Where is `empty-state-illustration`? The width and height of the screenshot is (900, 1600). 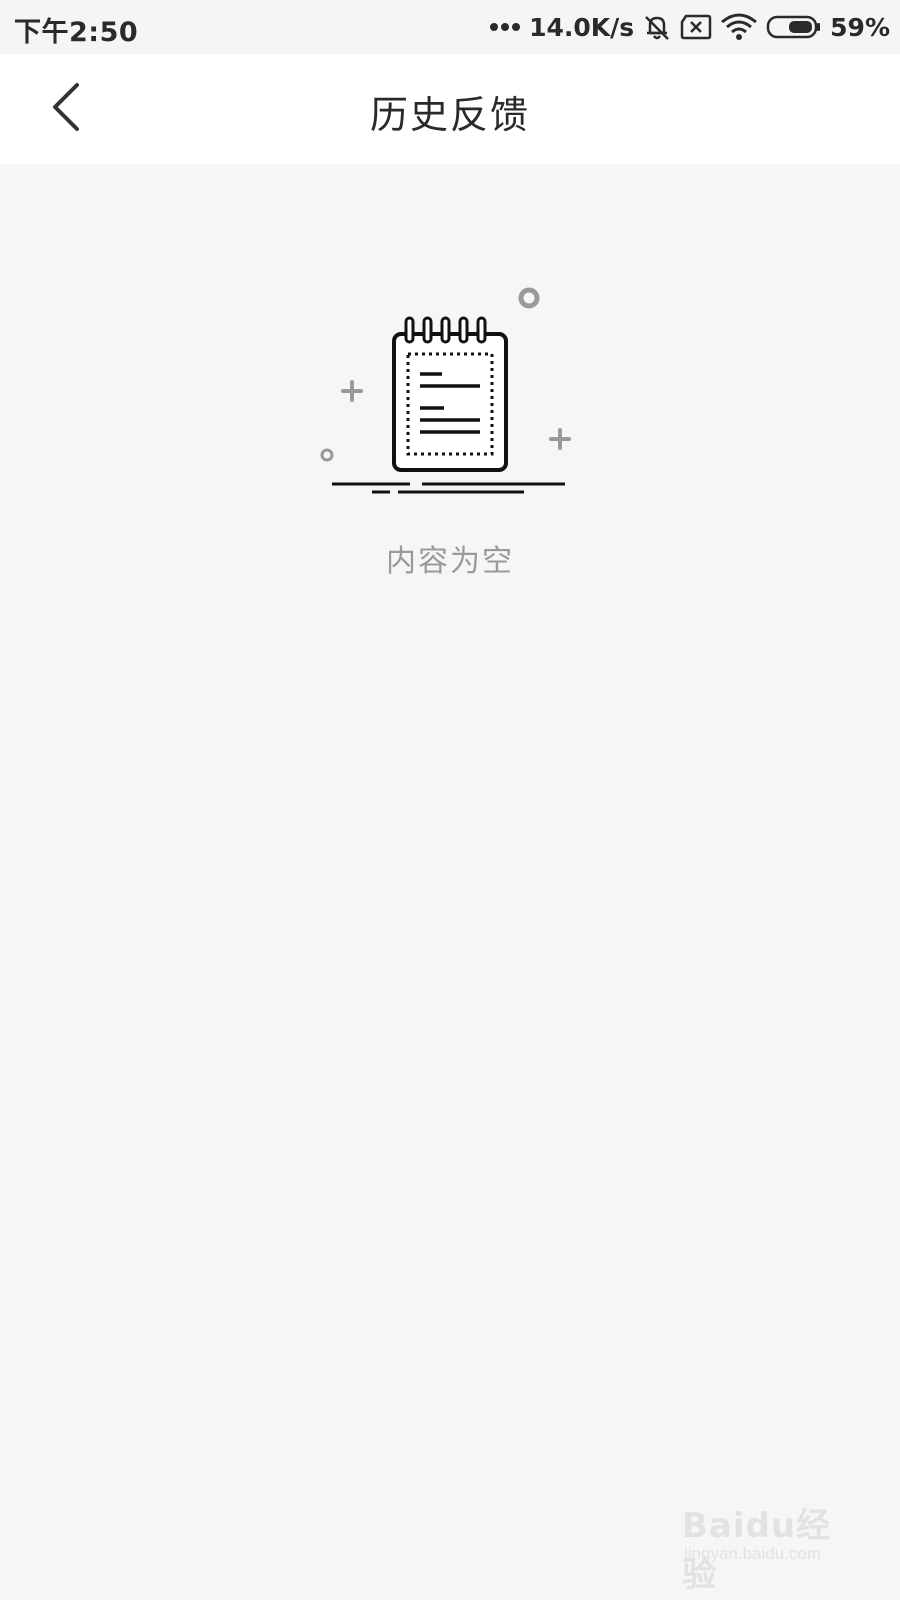 empty-state-illustration is located at coordinates (445, 396).